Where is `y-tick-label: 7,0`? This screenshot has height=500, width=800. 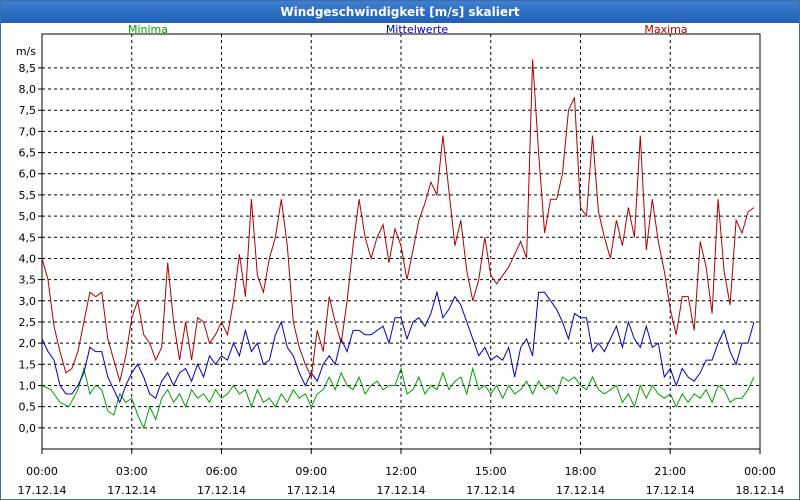 y-tick-label: 7,0 is located at coordinates (28, 131).